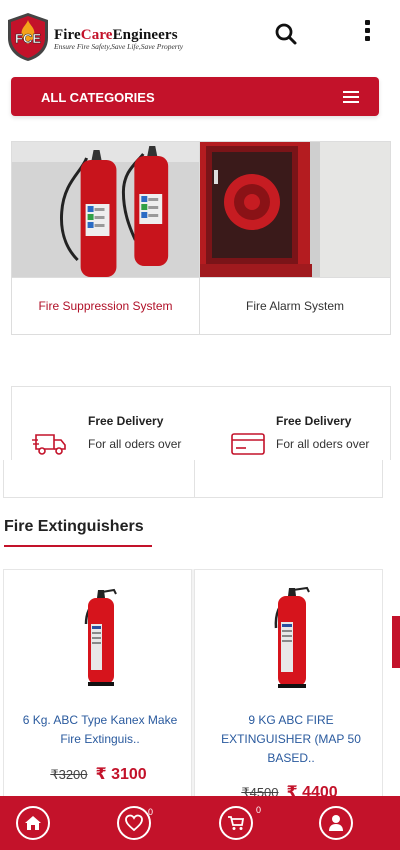  What do you see at coordinates (121, 774) in the screenshot?
I see `sale-price: ₹ 3100` at bounding box center [121, 774].